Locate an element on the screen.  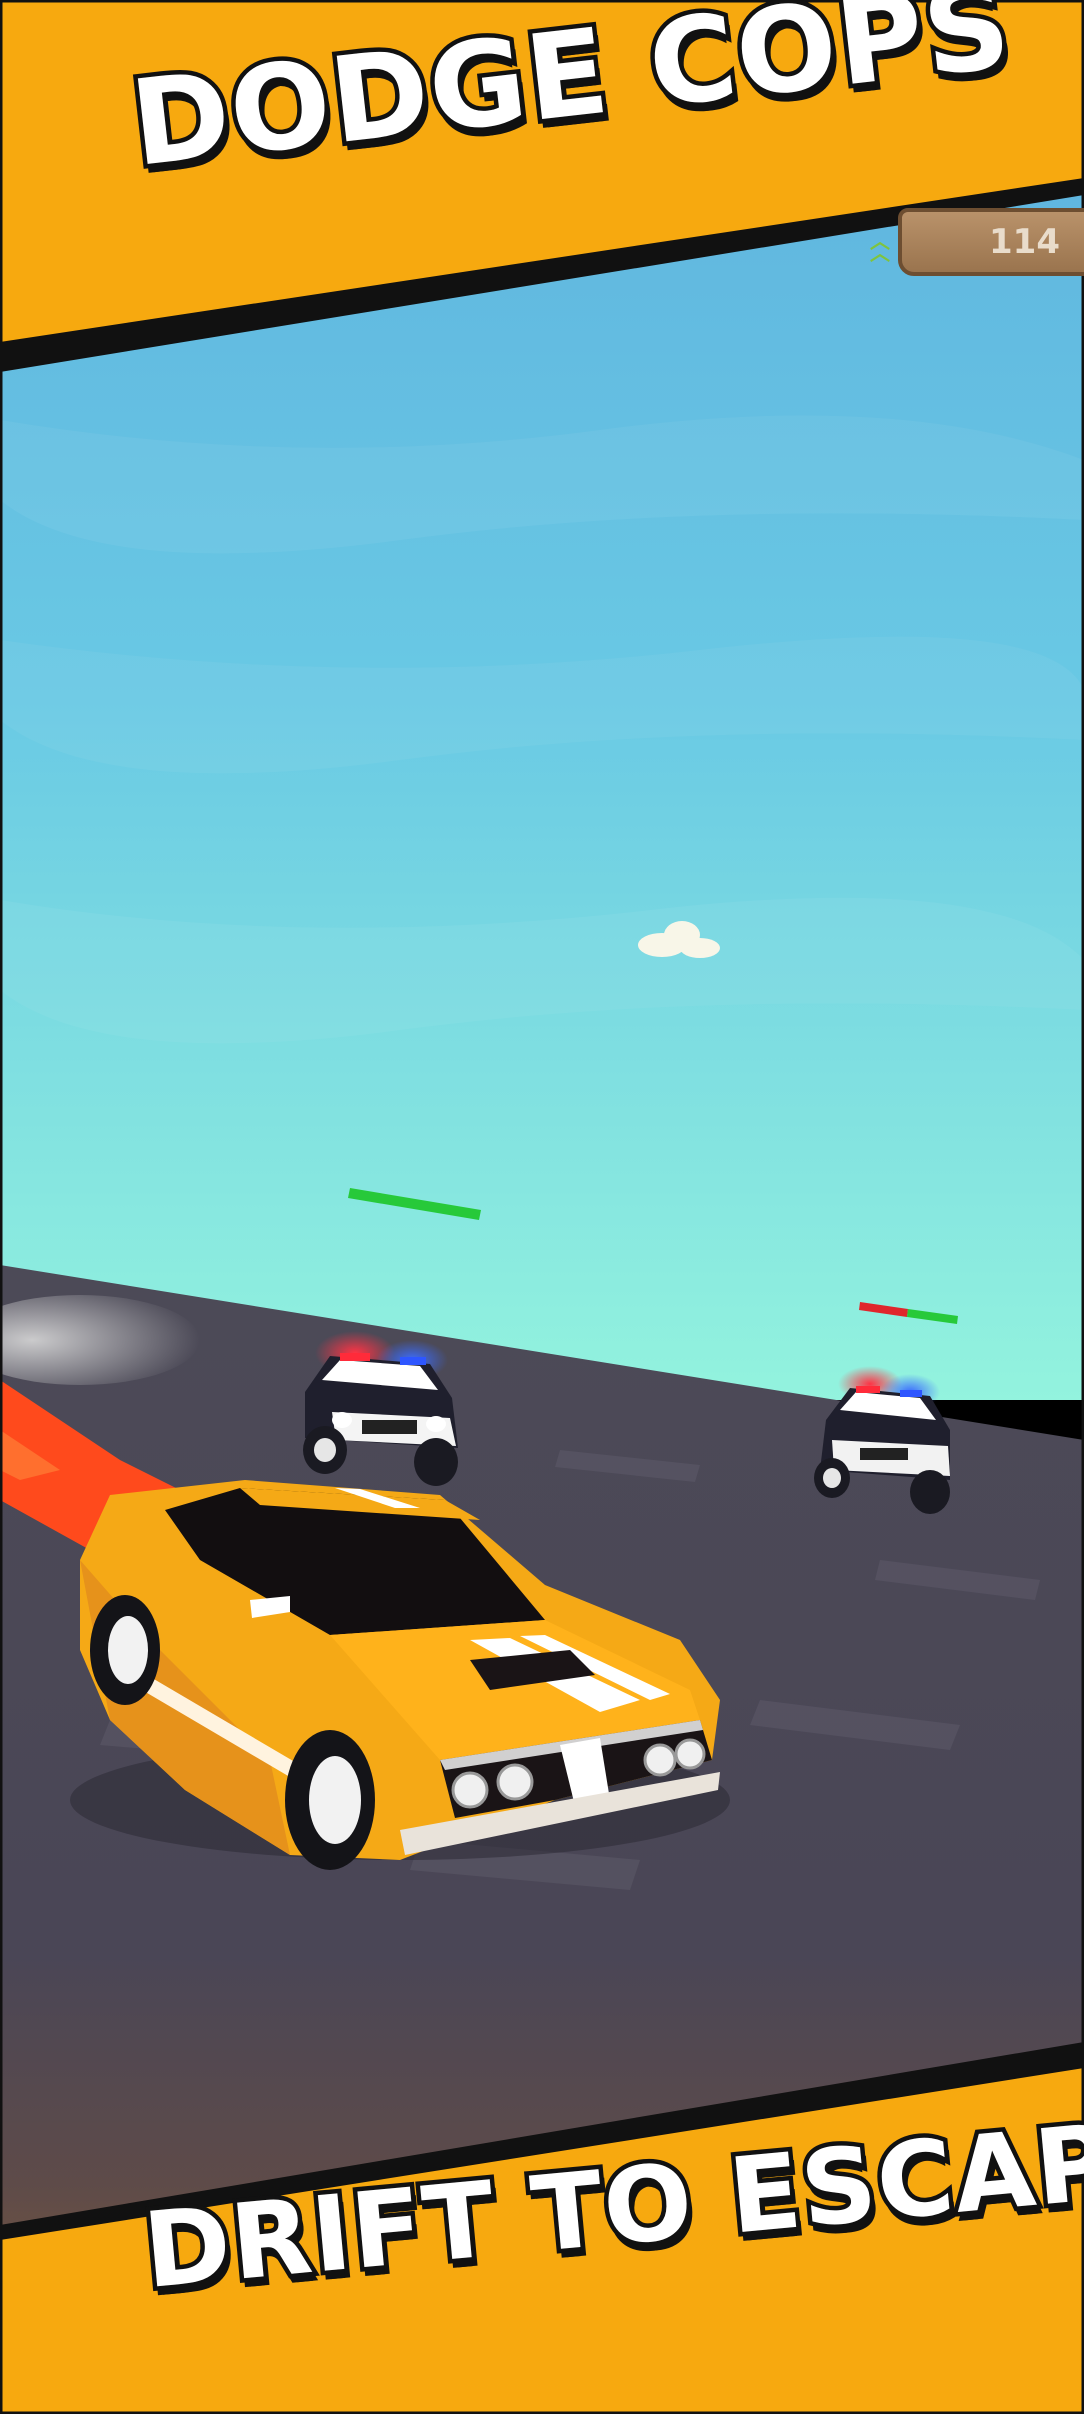
score-value: 114 is located at coordinates (1024, 242).